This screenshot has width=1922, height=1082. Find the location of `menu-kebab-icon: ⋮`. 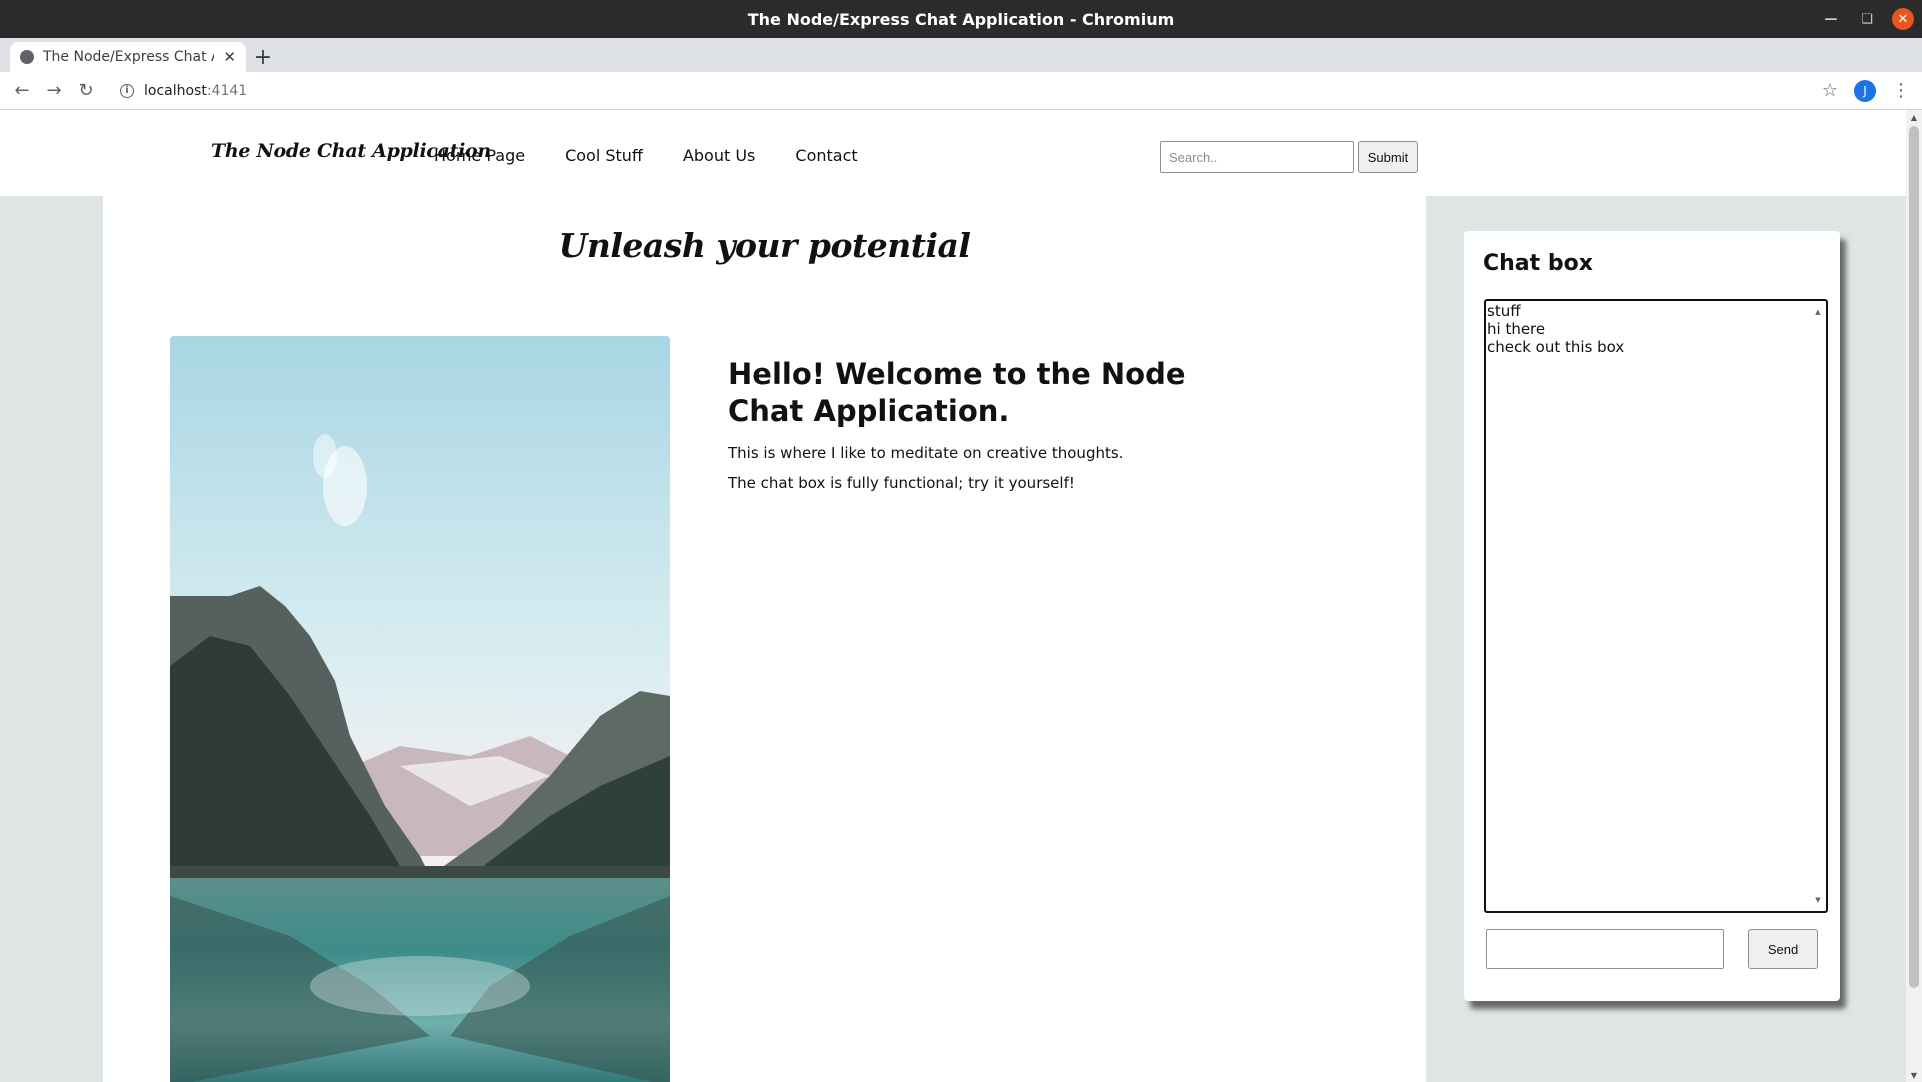

menu-kebab-icon: ⋮ is located at coordinates (1901, 90).